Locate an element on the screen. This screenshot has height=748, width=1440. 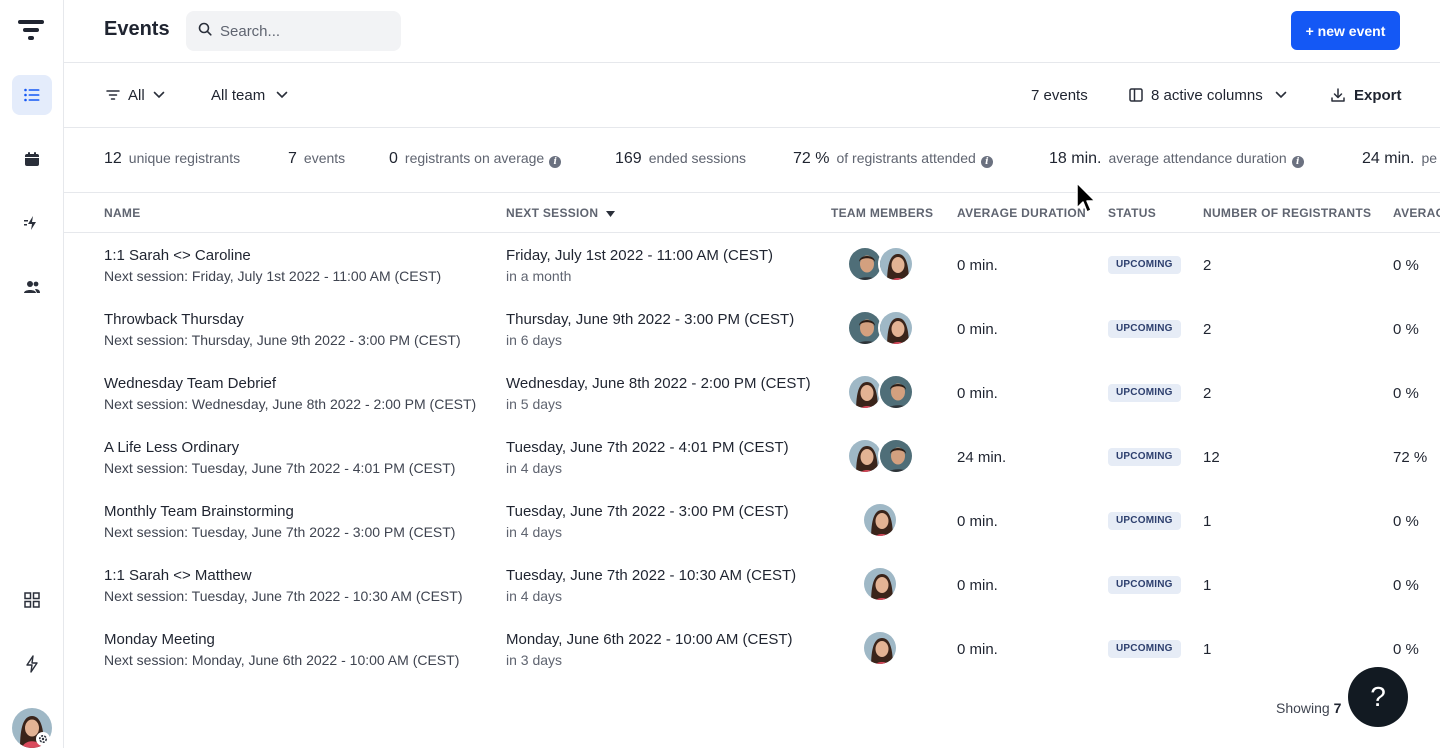
stat-events: 7 events is located at coordinates (316, 159).